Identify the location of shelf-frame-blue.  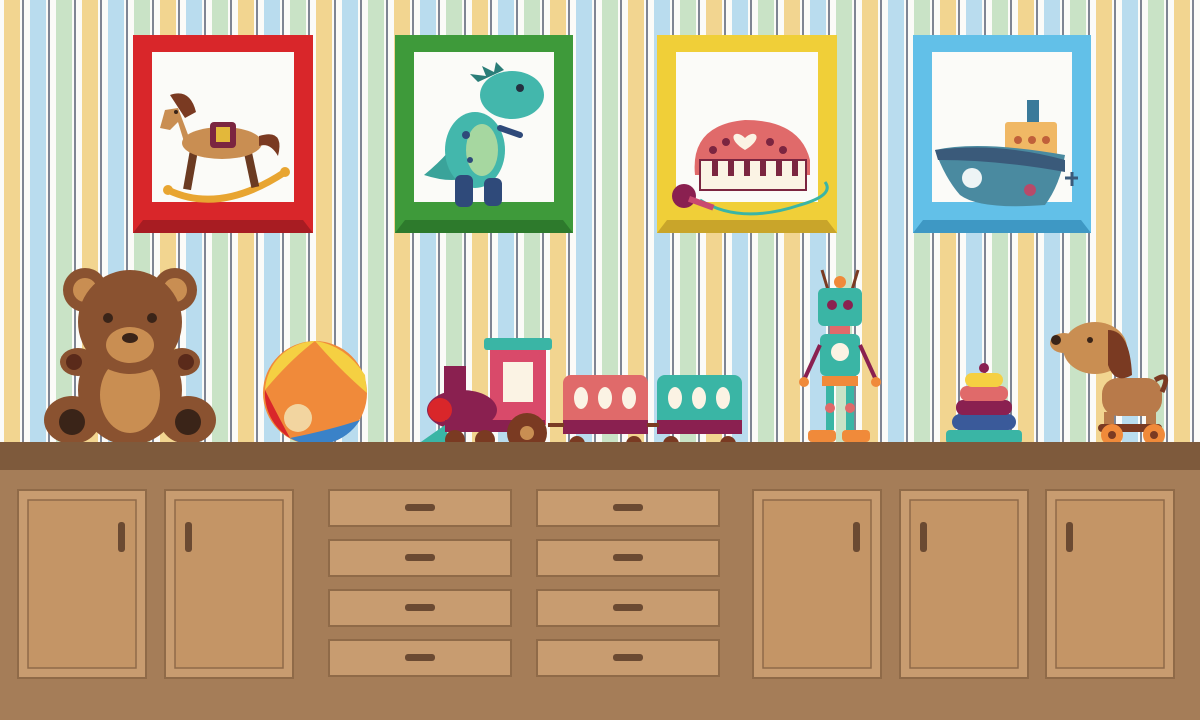
(1002, 134).